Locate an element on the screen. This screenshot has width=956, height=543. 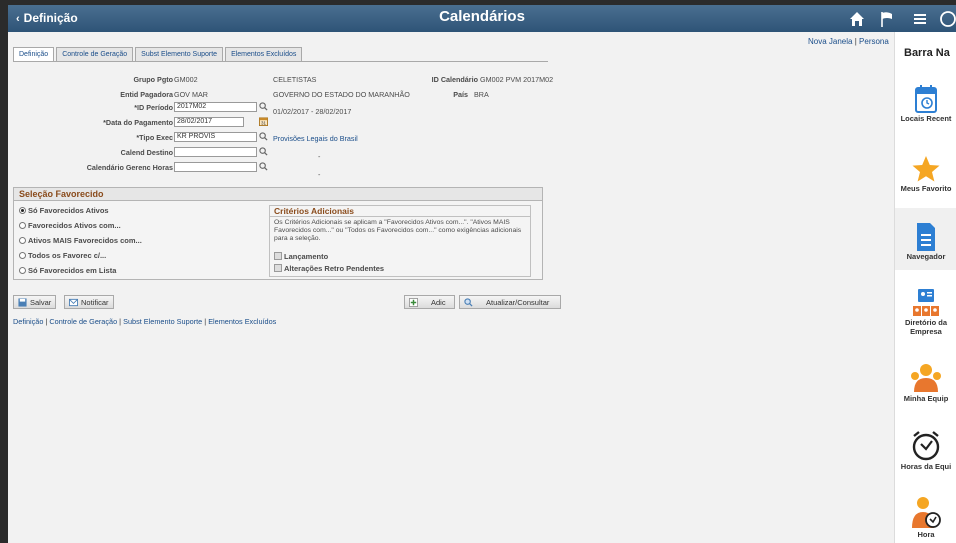
top-links: Nova Janela | Persona is located at coordinates (851, 41).